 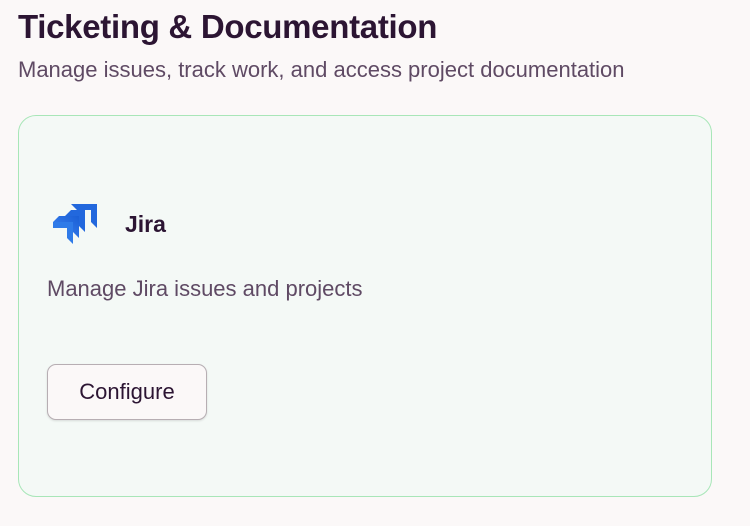 What do you see at coordinates (108, 224) in the screenshot?
I see `integration-card-header: Jira` at bounding box center [108, 224].